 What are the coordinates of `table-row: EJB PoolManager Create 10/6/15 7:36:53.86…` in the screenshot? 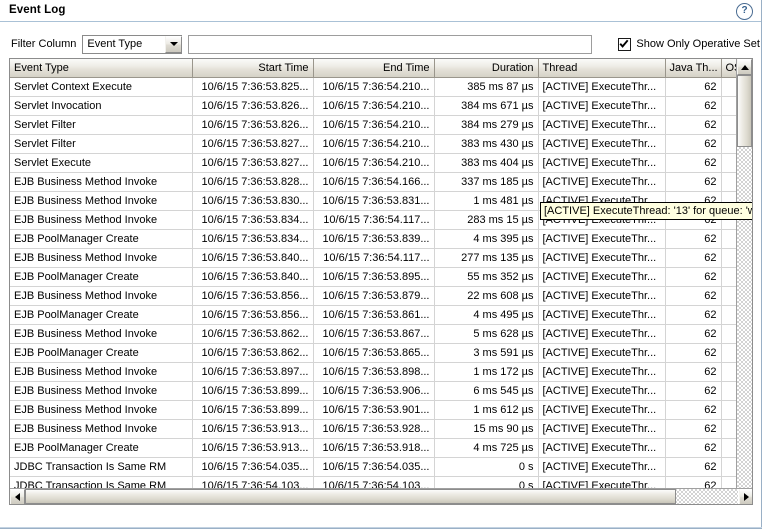 It's located at (374, 353).